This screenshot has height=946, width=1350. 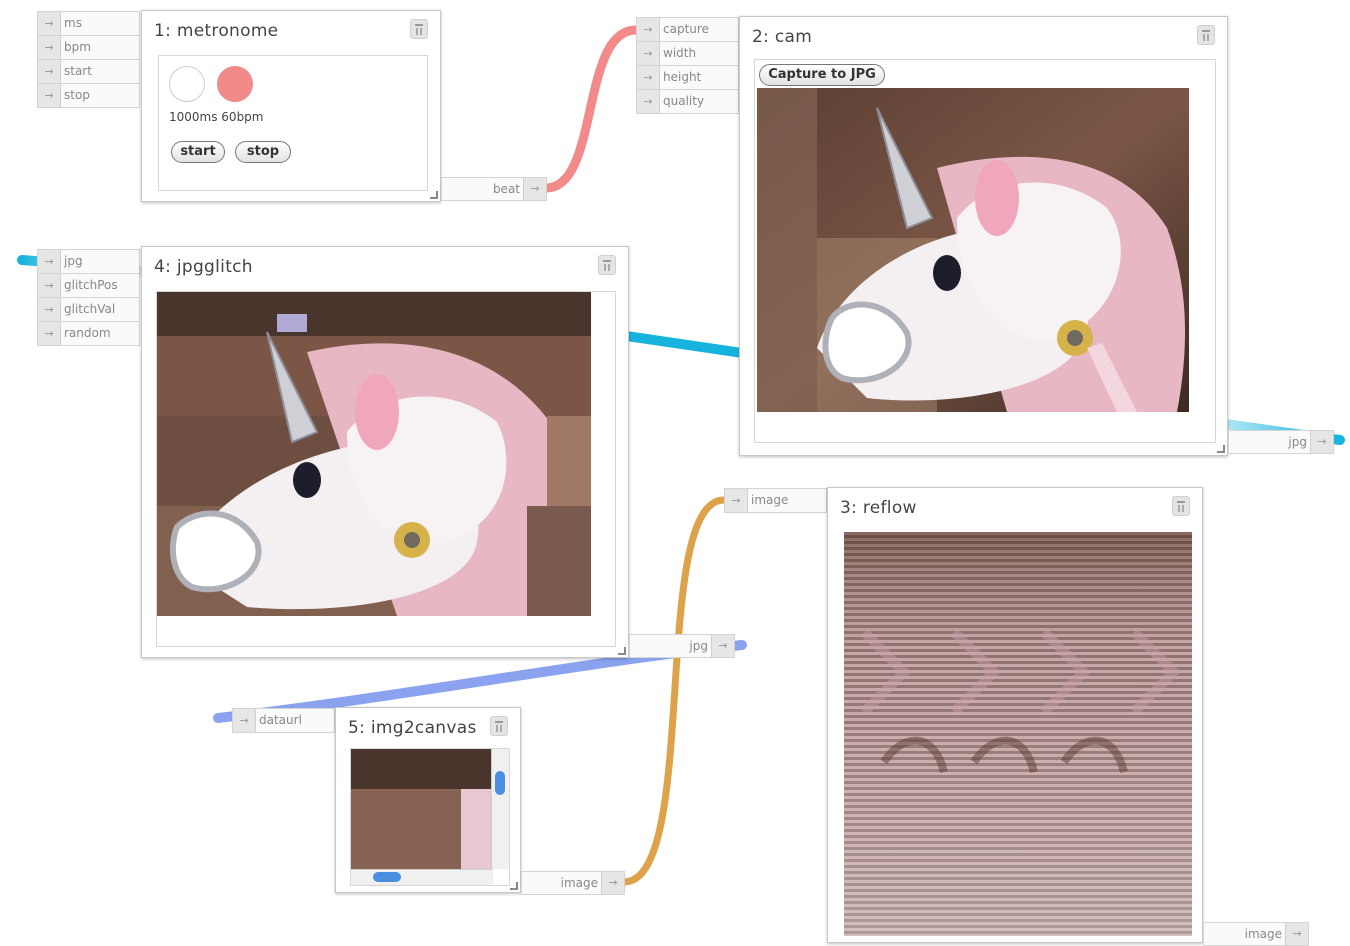 I want to click on inport-quality: → quality, so click(x=687, y=101).